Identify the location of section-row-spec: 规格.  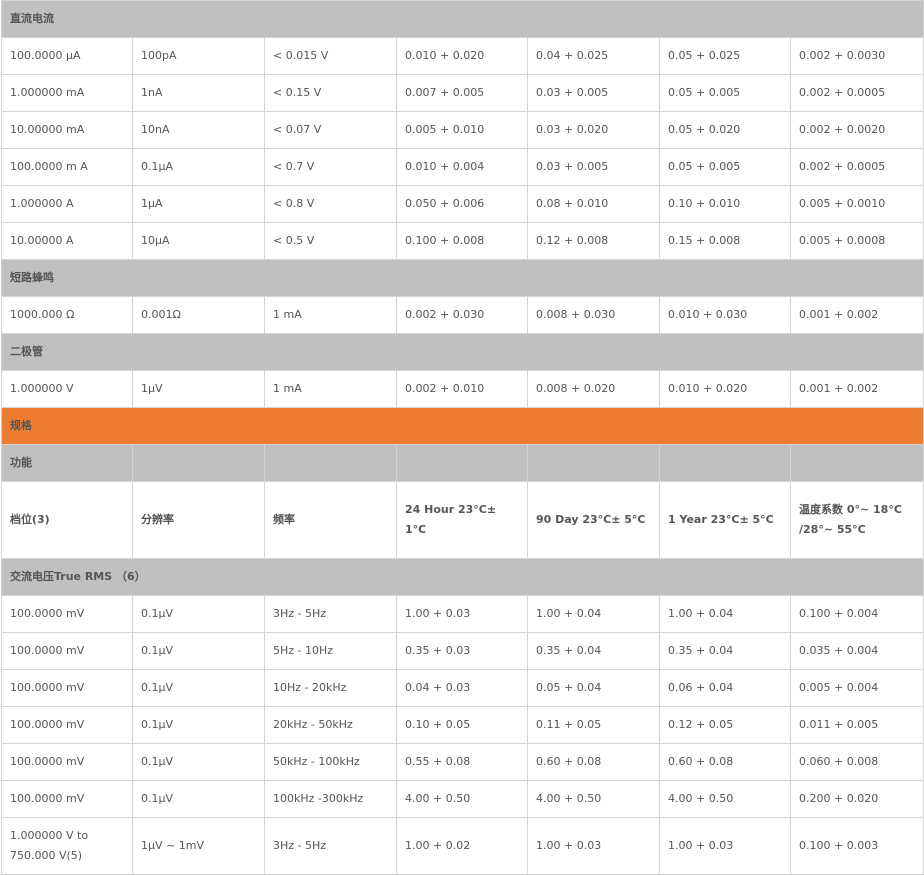
(462, 426).